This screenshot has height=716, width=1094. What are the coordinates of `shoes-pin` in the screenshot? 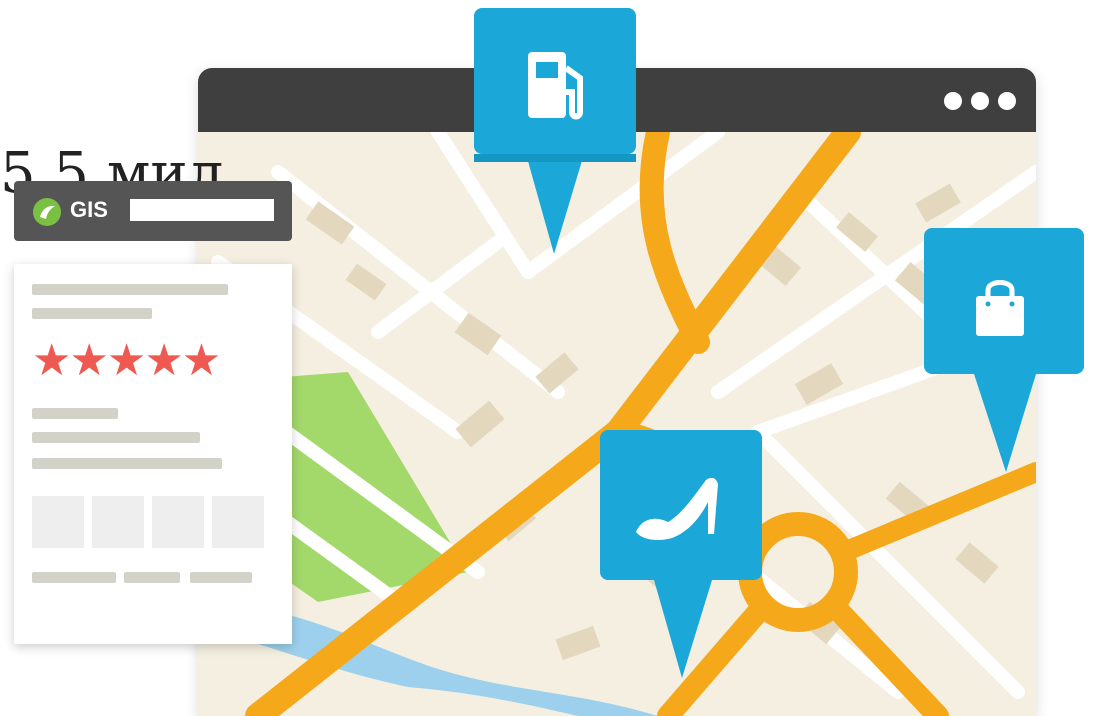 It's located at (681, 555).